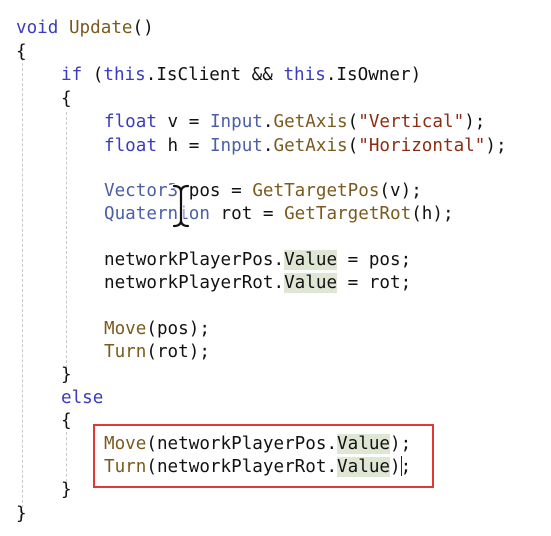 The width and height of the screenshot is (551, 536). What do you see at coordinates (72, 75) in the screenshot?
I see `keyword-if: if` at bounding box center [72, 75].